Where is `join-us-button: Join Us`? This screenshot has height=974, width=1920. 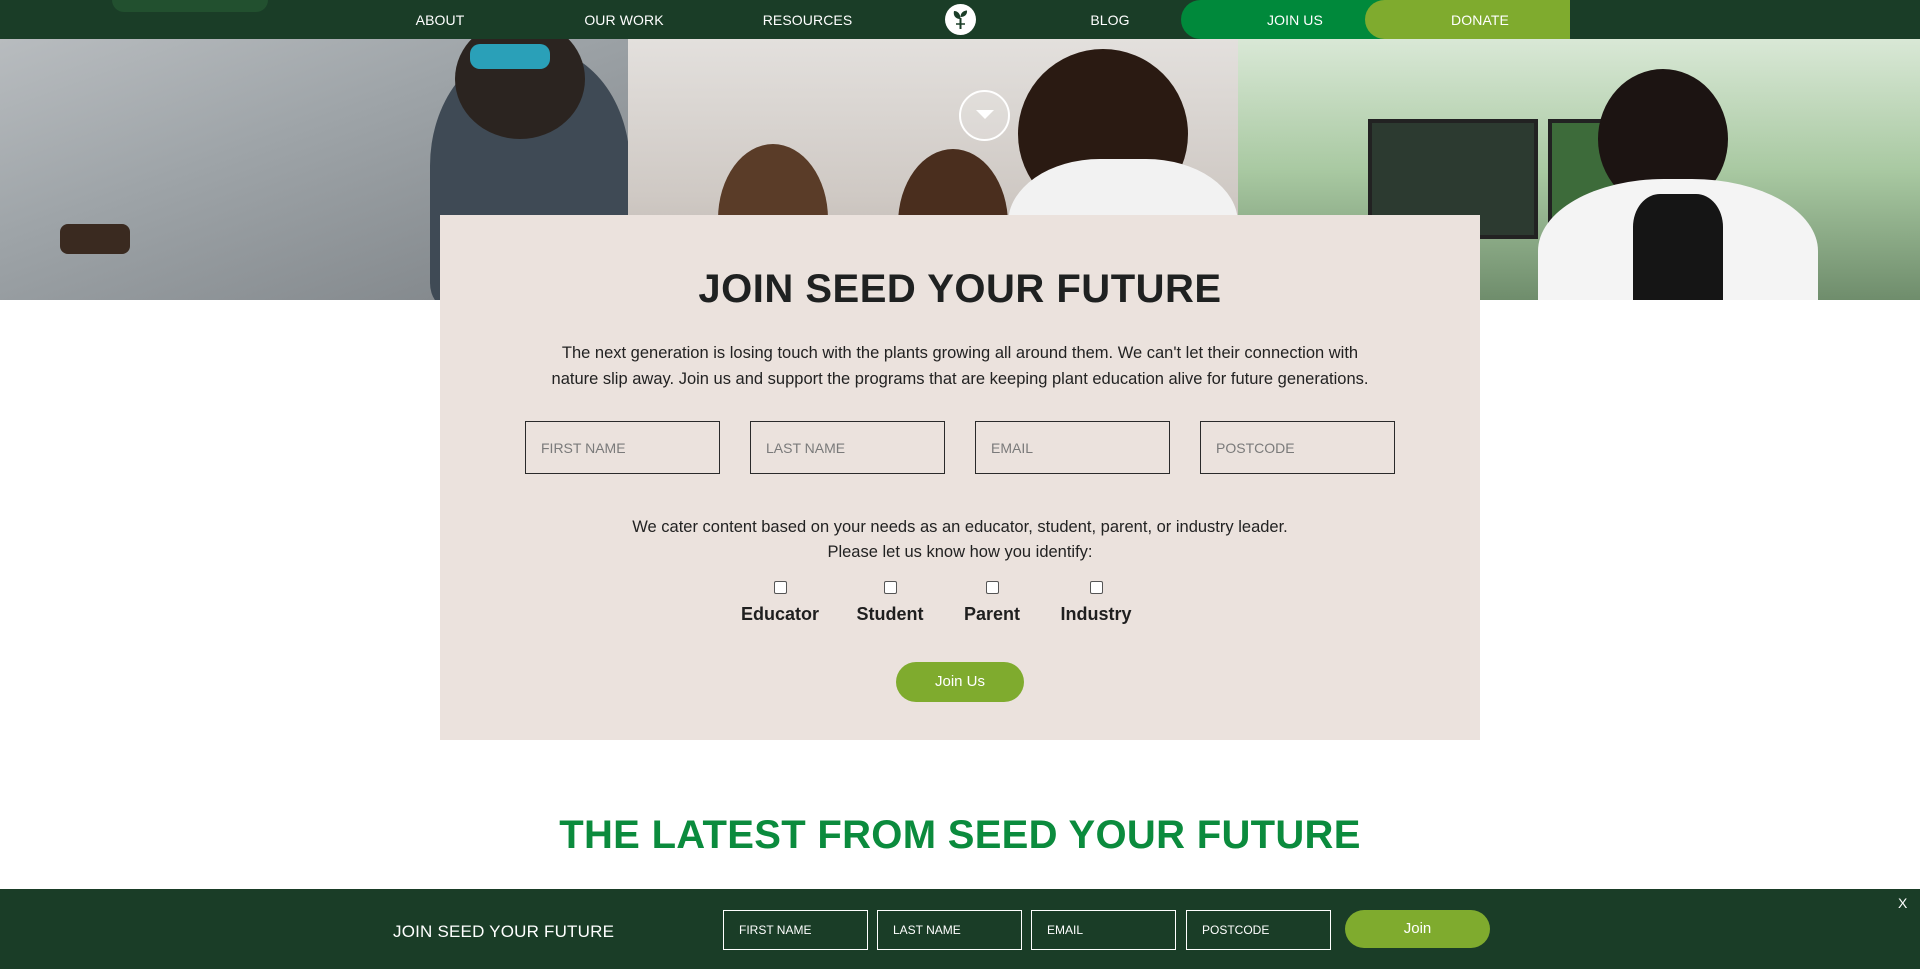 join-us-button: Join Us is located at coordinates (960, 682).